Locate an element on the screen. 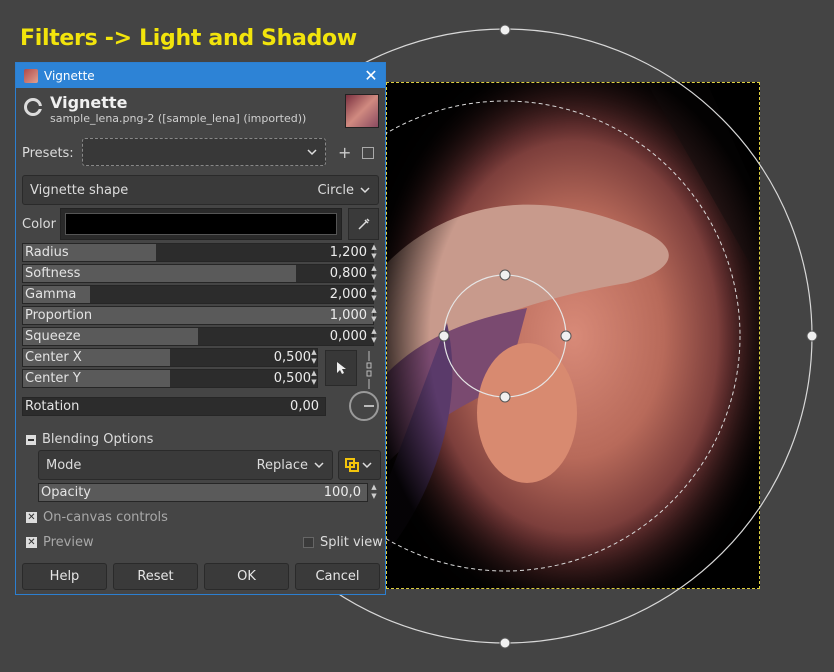 The image size is (834, 672). color-swatch is located at coordinates (201, 224).